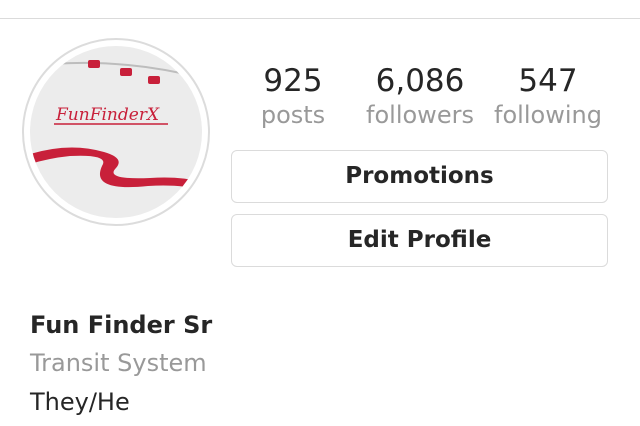 This screenshot has width=640, height=426. I want to click on stat-posts: 925 posts, so click(293, 96).